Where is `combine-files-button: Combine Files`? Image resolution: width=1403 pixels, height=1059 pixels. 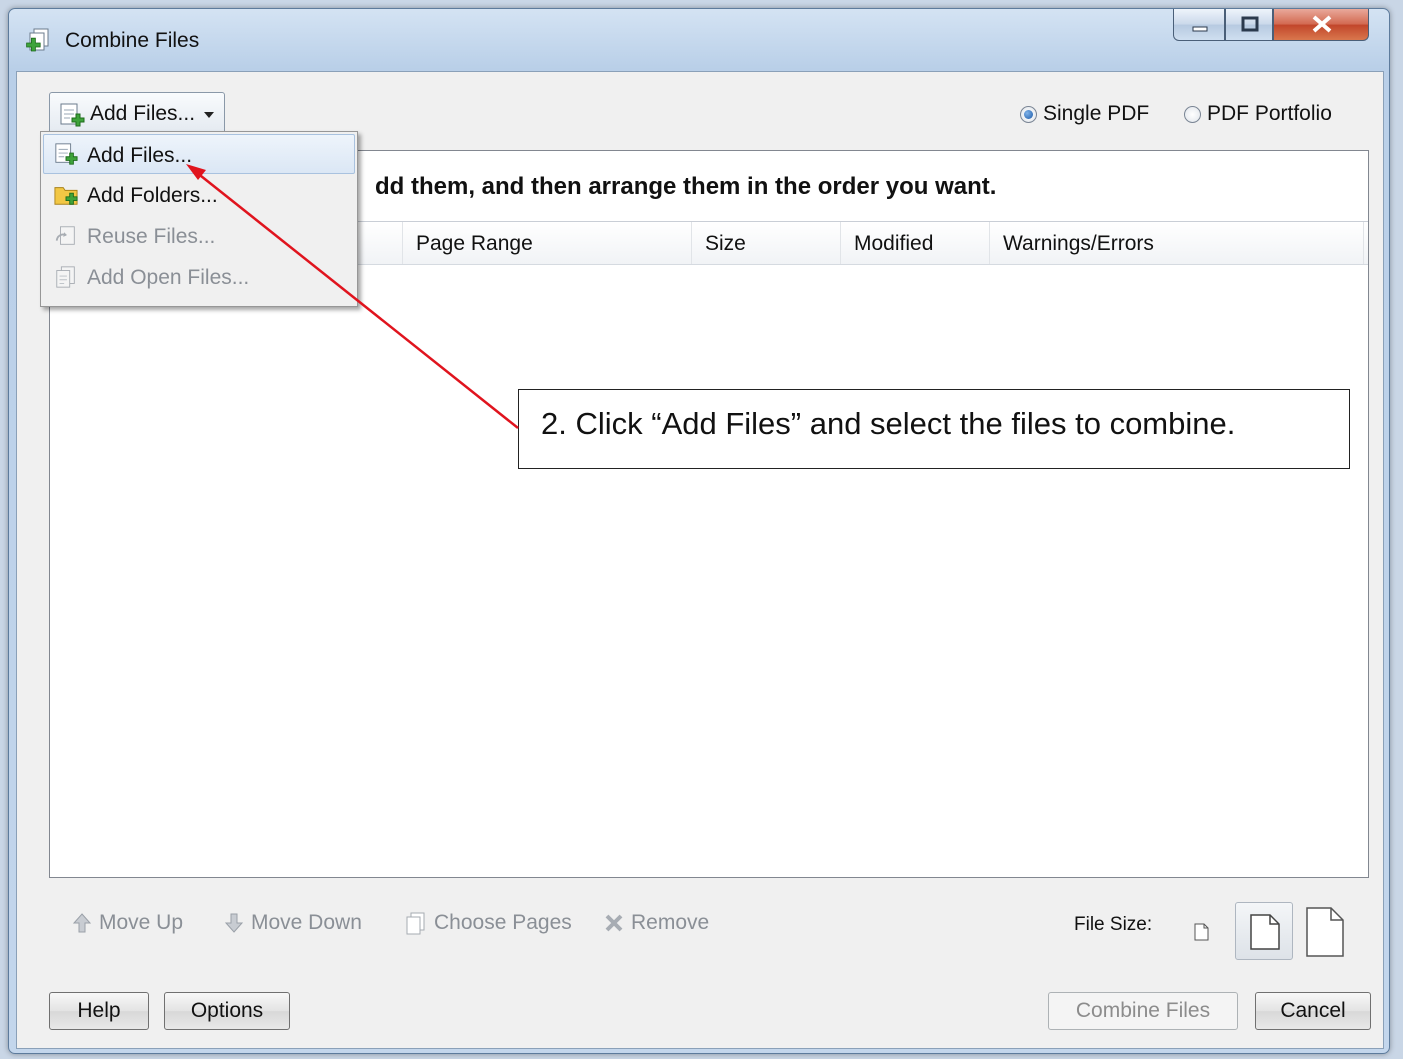
combine-files-button: Combine Files is located at coordinates (1143, 1011).